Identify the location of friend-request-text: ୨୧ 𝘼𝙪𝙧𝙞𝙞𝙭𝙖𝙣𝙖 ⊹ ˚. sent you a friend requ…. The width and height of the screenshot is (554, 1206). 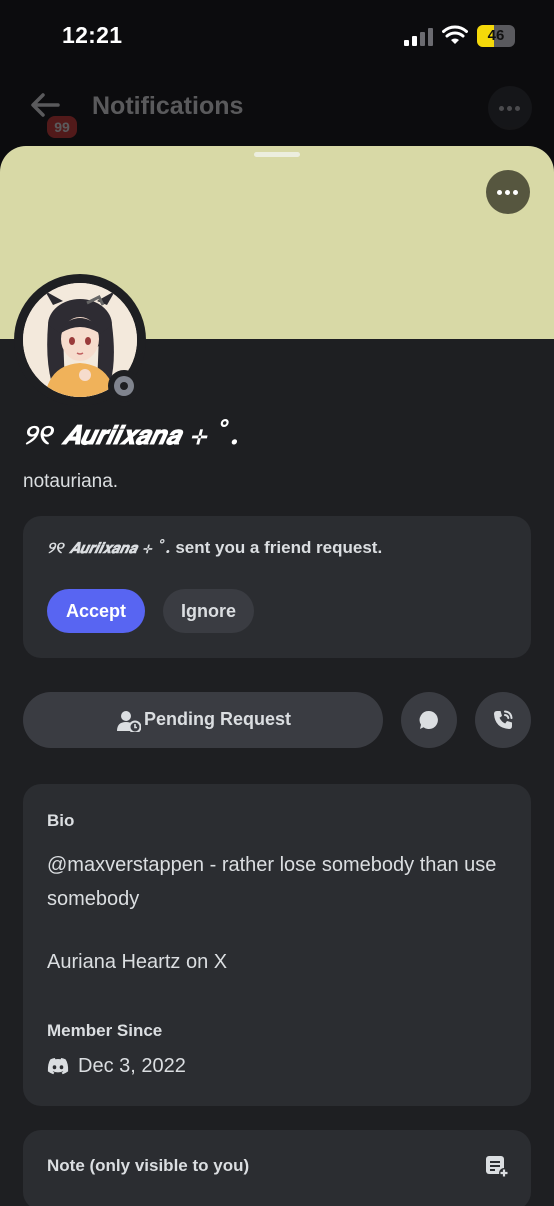
(214, 548).